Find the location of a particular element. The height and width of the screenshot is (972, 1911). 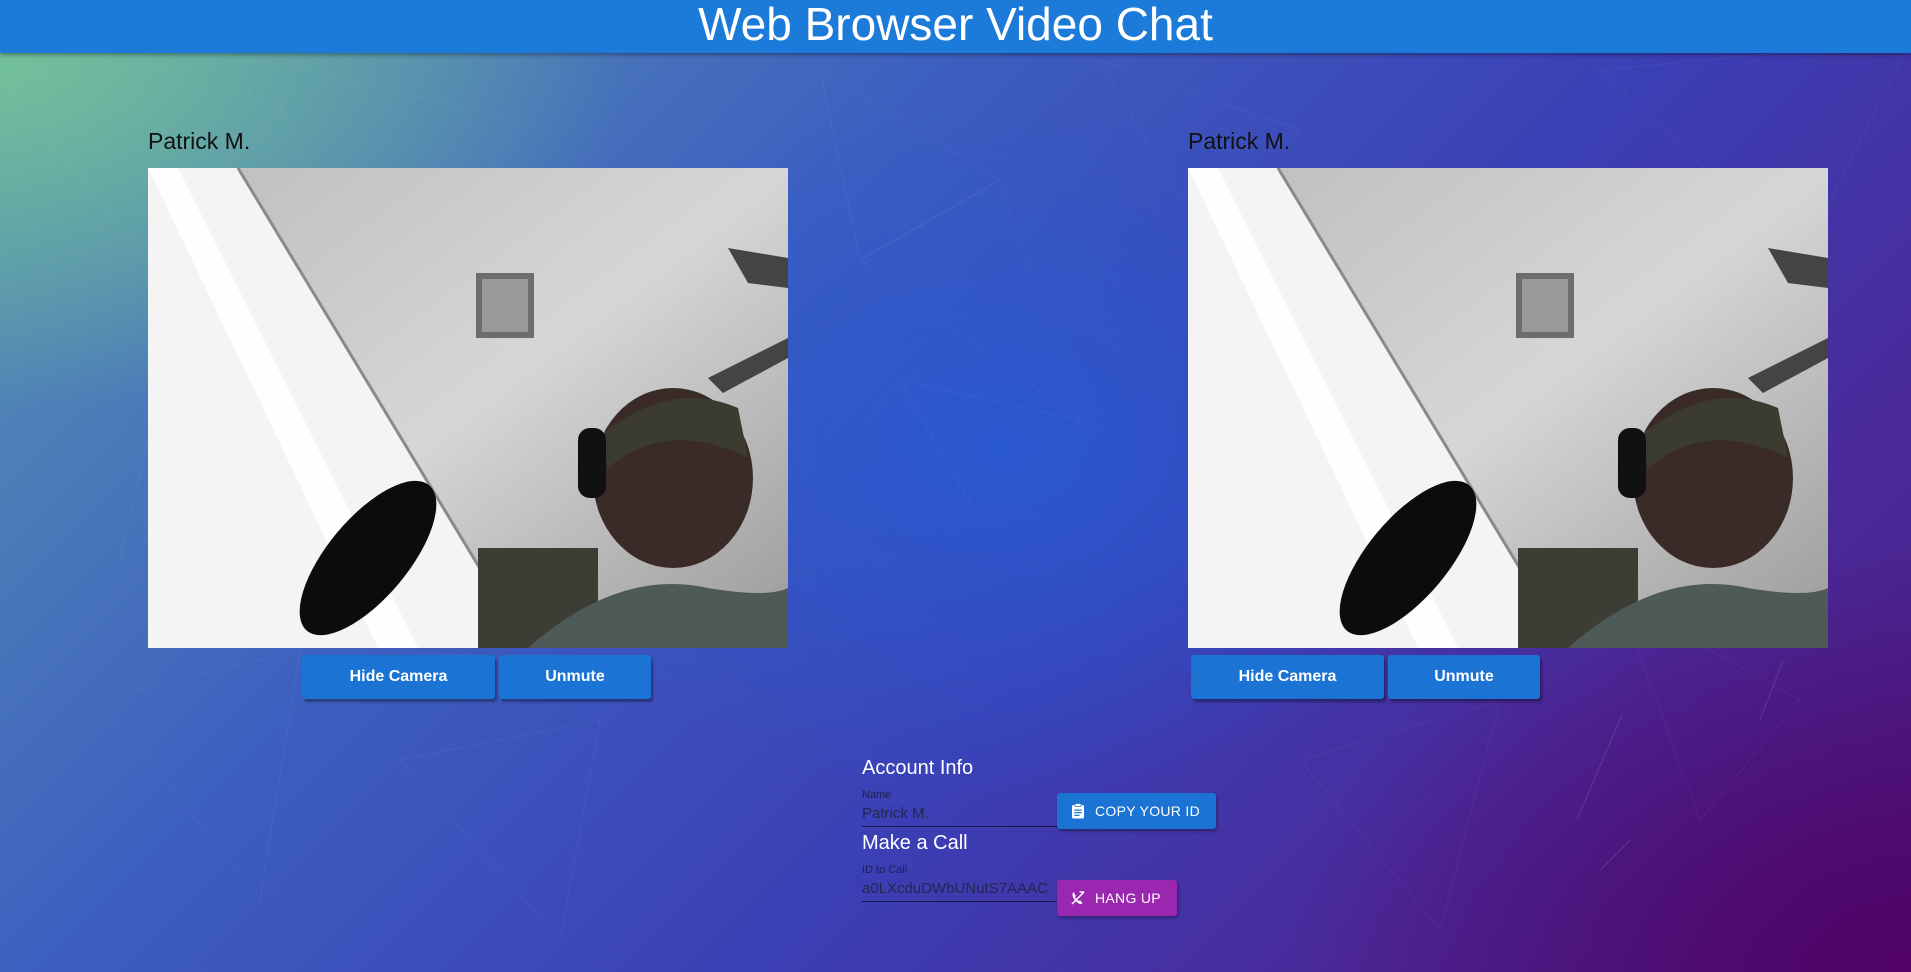

account-info-heading: Account Info is located at coordinates (918, 768).